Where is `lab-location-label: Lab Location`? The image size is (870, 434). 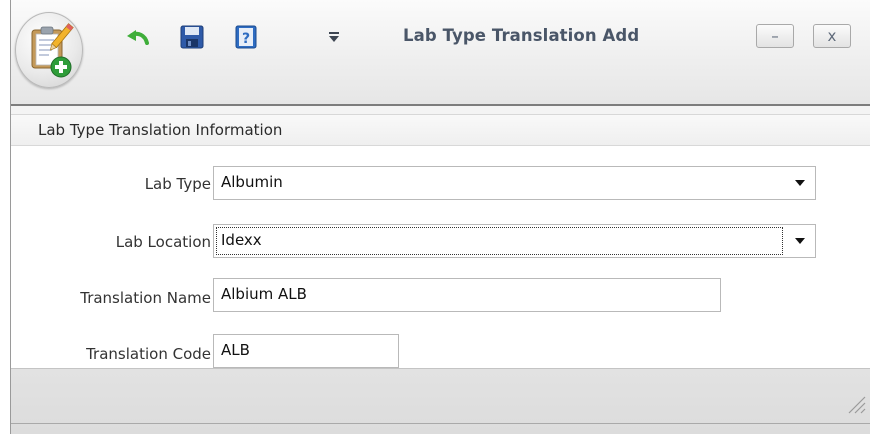 lab-location-label: Lab Location is located at coordinates (163, 242).